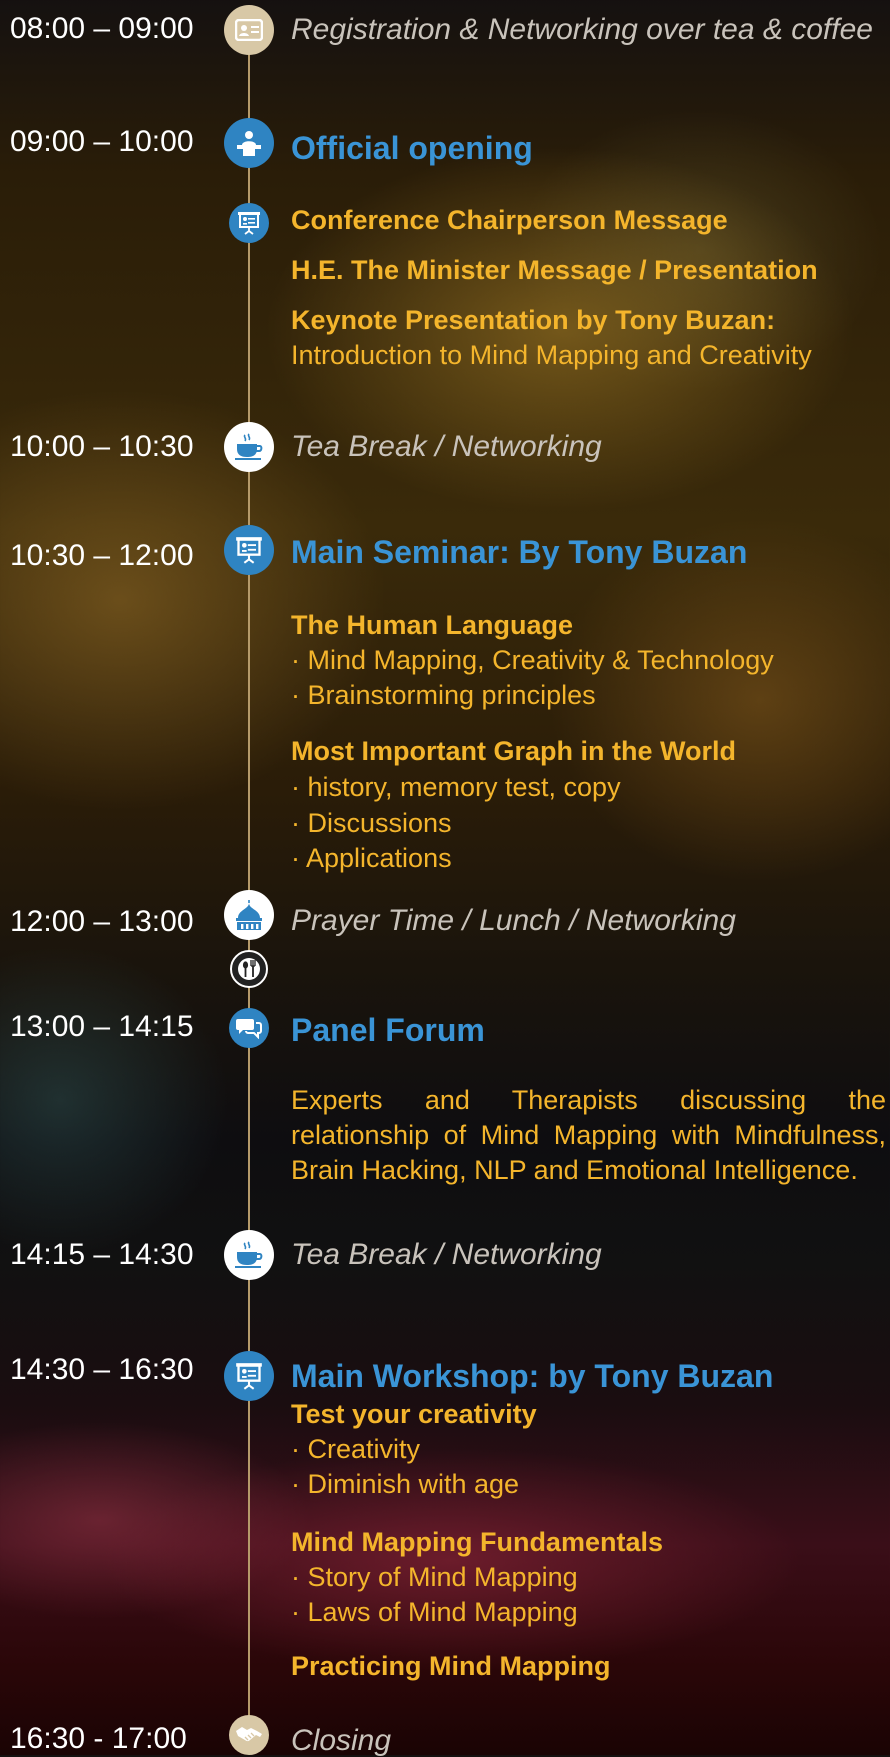 The image size is (890, 1757). What do you see at coordinates (434, 1612) in the screenshot?
I see `workshop-point: · Laws of Mind Mapping` at bounding box center [434, 1612].